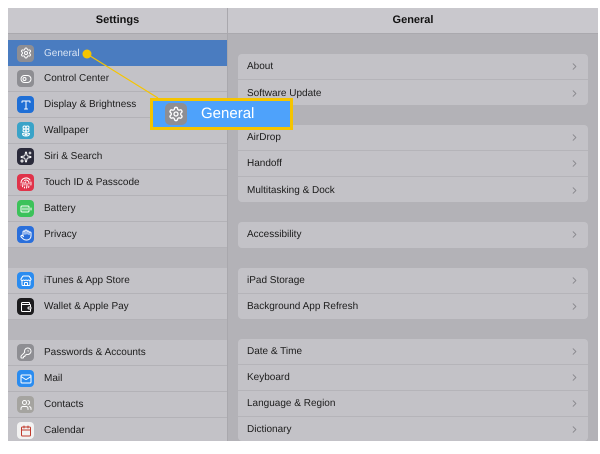  What do you see at coordinates (92, 183) in the screenshot?
I see `sidebar-item-label: Touch ID & Passcode` at bounding box center [92, 183].